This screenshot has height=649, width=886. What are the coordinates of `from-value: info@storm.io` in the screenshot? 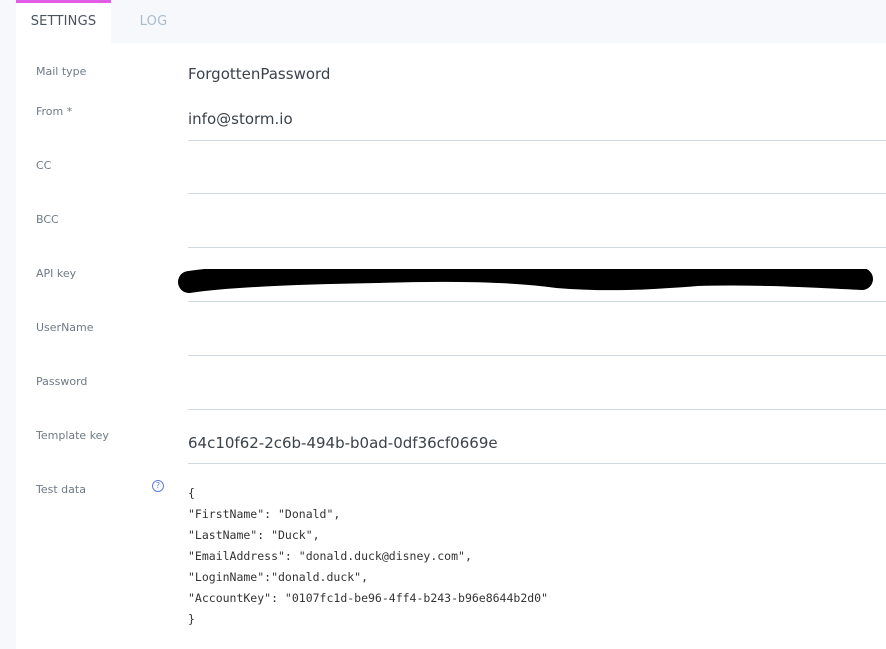 It's located at (240, 119).